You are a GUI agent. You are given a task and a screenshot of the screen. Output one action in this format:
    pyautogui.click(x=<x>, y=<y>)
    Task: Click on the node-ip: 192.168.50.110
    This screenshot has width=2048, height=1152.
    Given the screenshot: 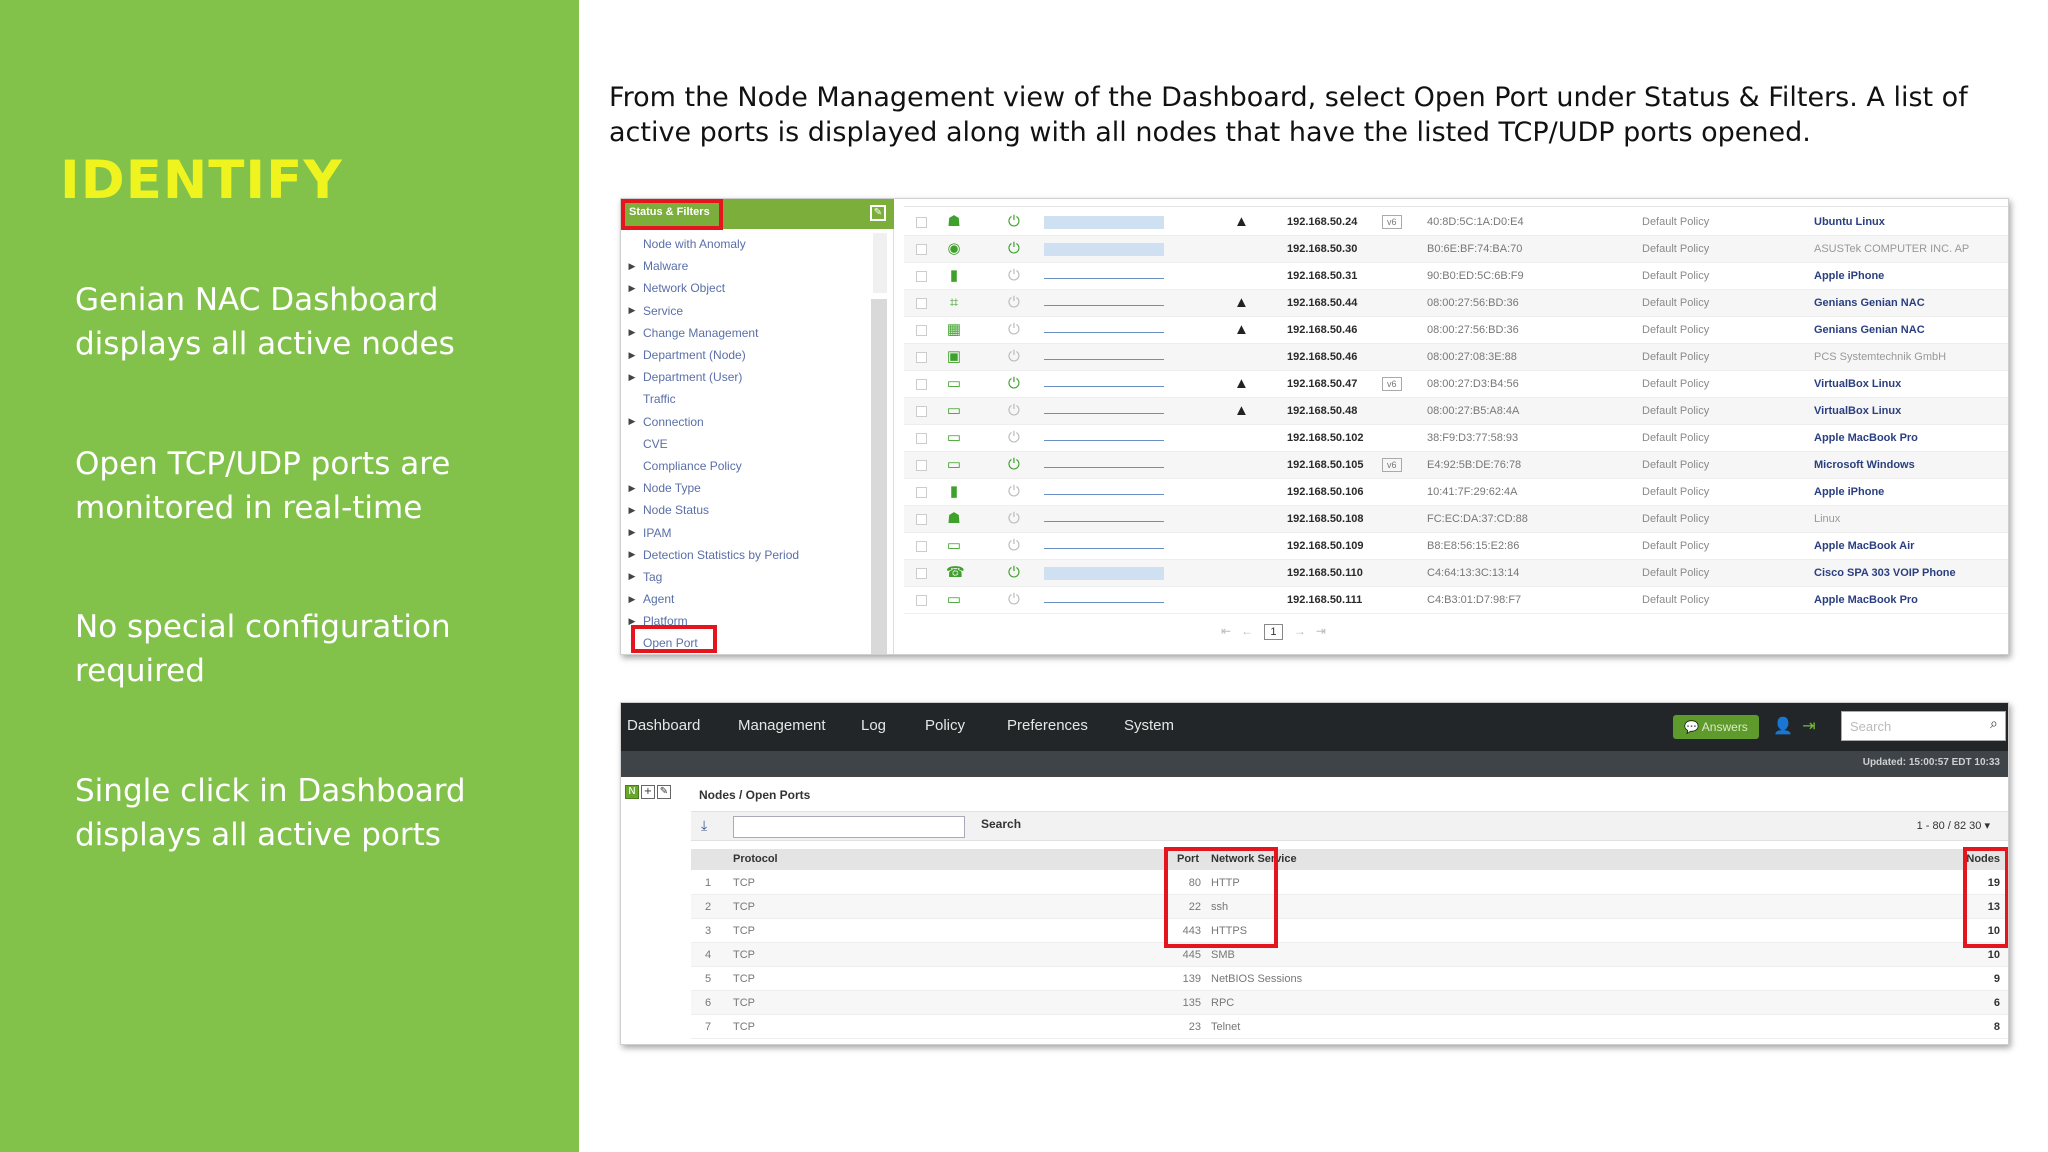 What is the action you would take?
    pyautogui.click(x=1325, y=573)
    